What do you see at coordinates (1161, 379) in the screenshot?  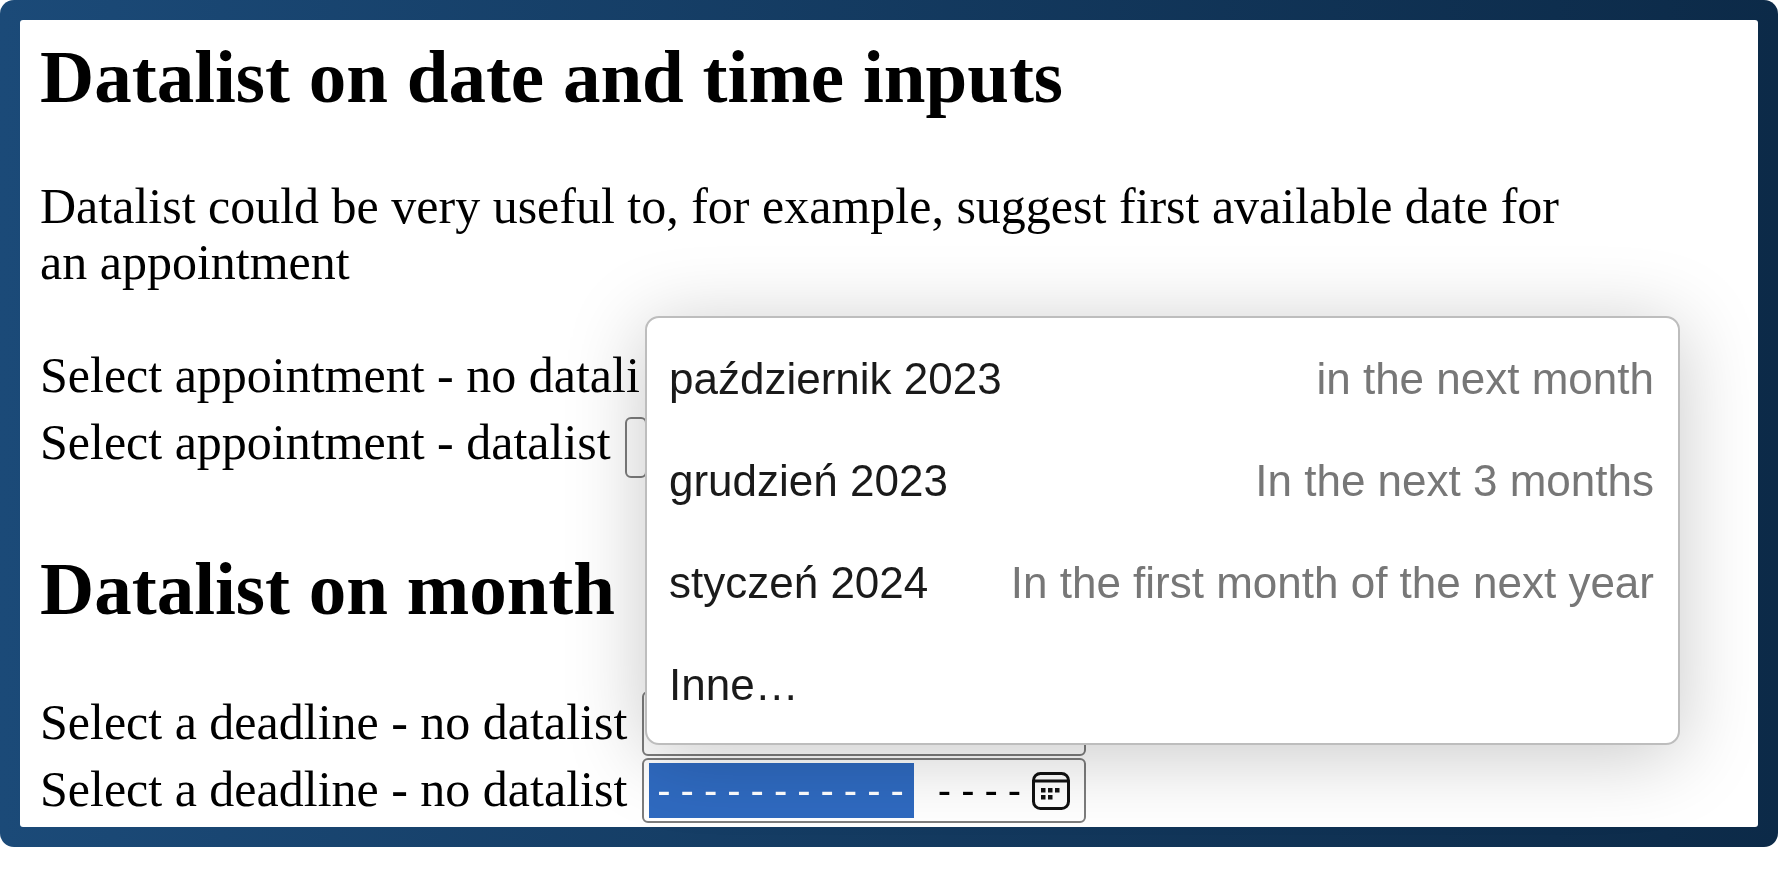 I see `dropdown-option: październik 2023 in the next month` at bounding box center [1161, 379].